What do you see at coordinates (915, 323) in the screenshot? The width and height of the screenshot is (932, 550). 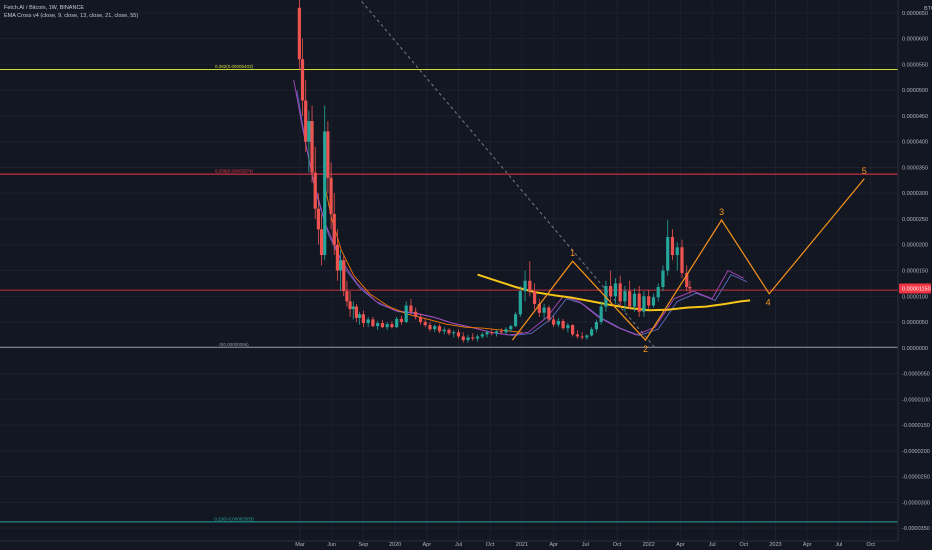 I see `y-tick-label: 0.0000050` at bounding box center [915, 323].